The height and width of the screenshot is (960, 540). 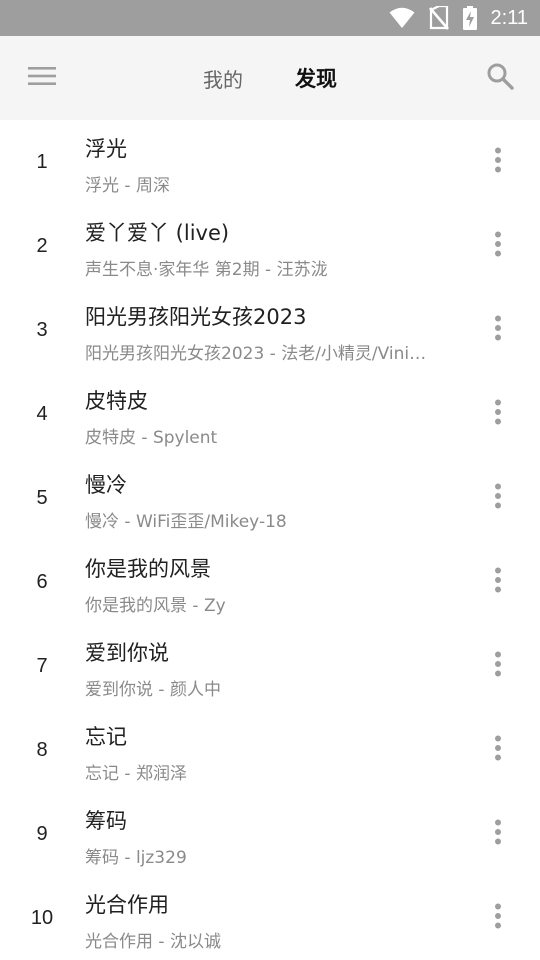 What do you see at coordinates (509, 17) in the screenshot?
I see `status-time: 2:11` at bounding box center [509, 17].